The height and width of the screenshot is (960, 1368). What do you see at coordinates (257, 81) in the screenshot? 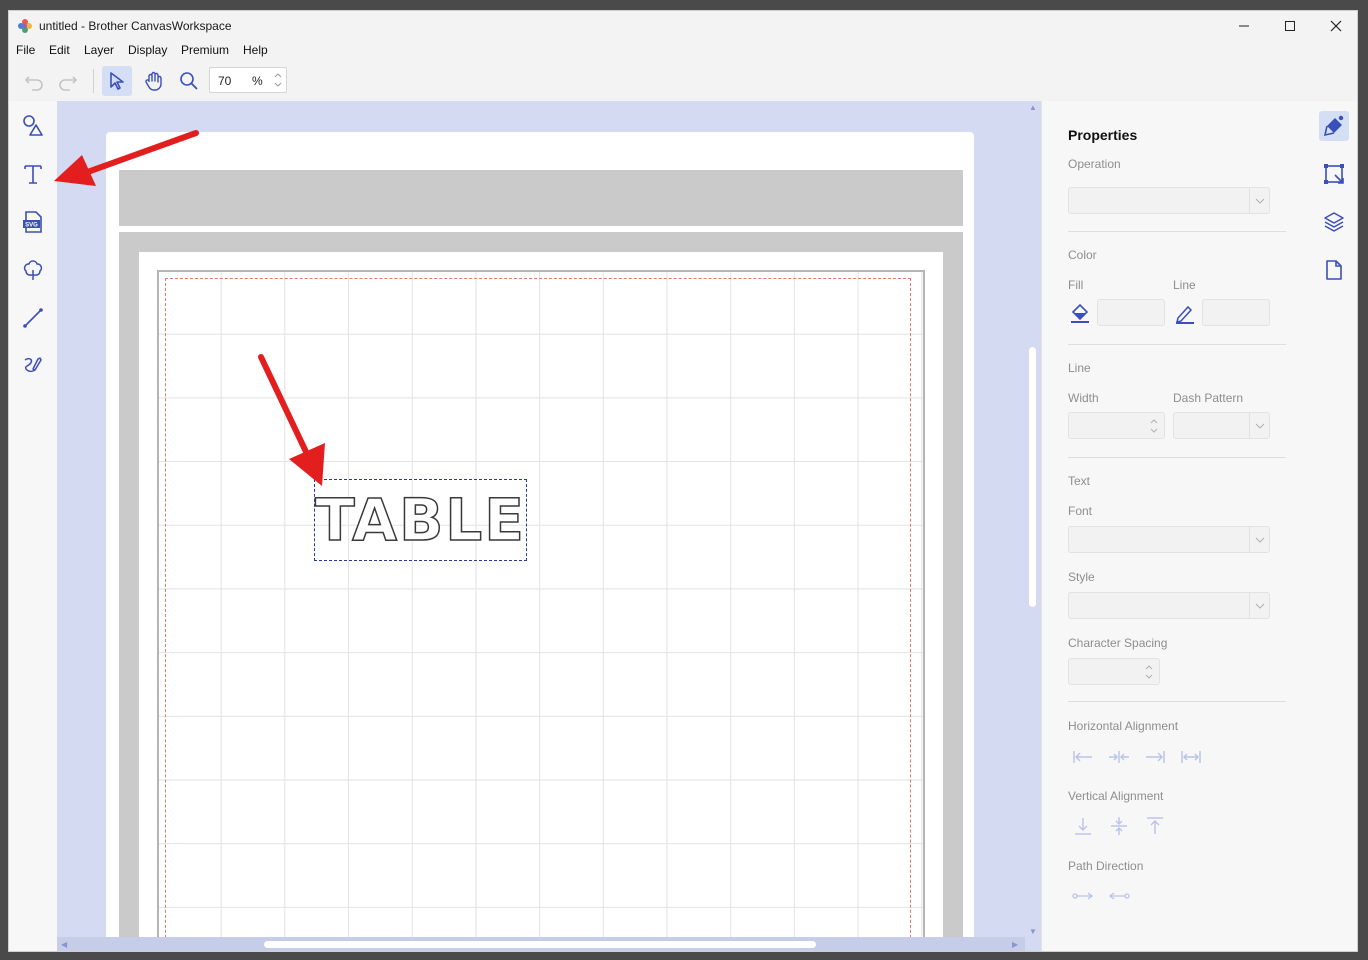
I see `zoom-unit: %` at bounding box center [257, 81].